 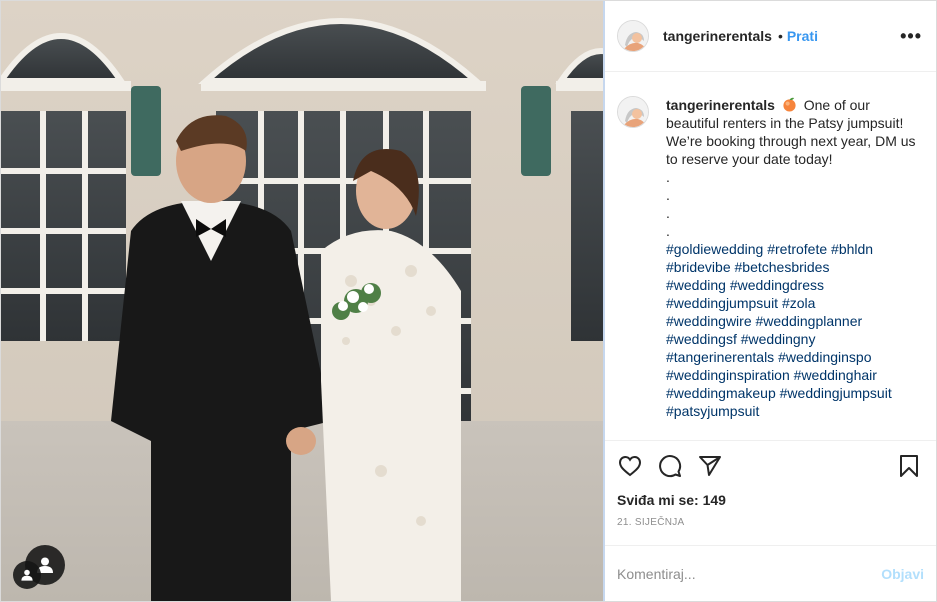 I want to click on comment-icon, so click(x=670, y=465).